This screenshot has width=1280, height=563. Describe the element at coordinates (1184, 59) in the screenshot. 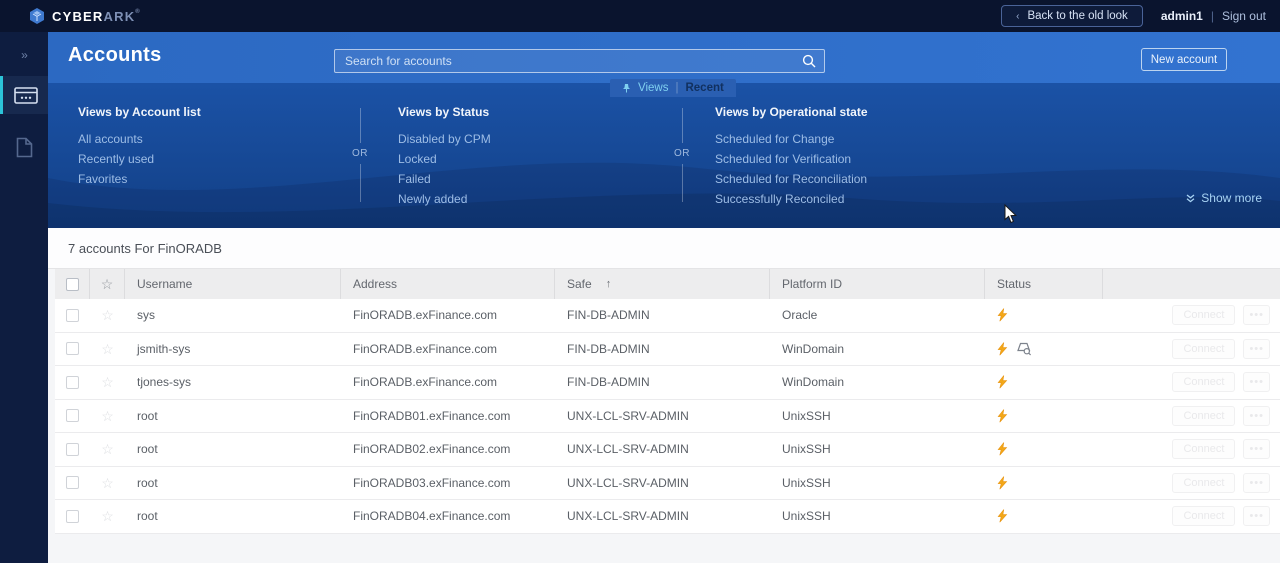

I see `new-account-button: New account` at that location.